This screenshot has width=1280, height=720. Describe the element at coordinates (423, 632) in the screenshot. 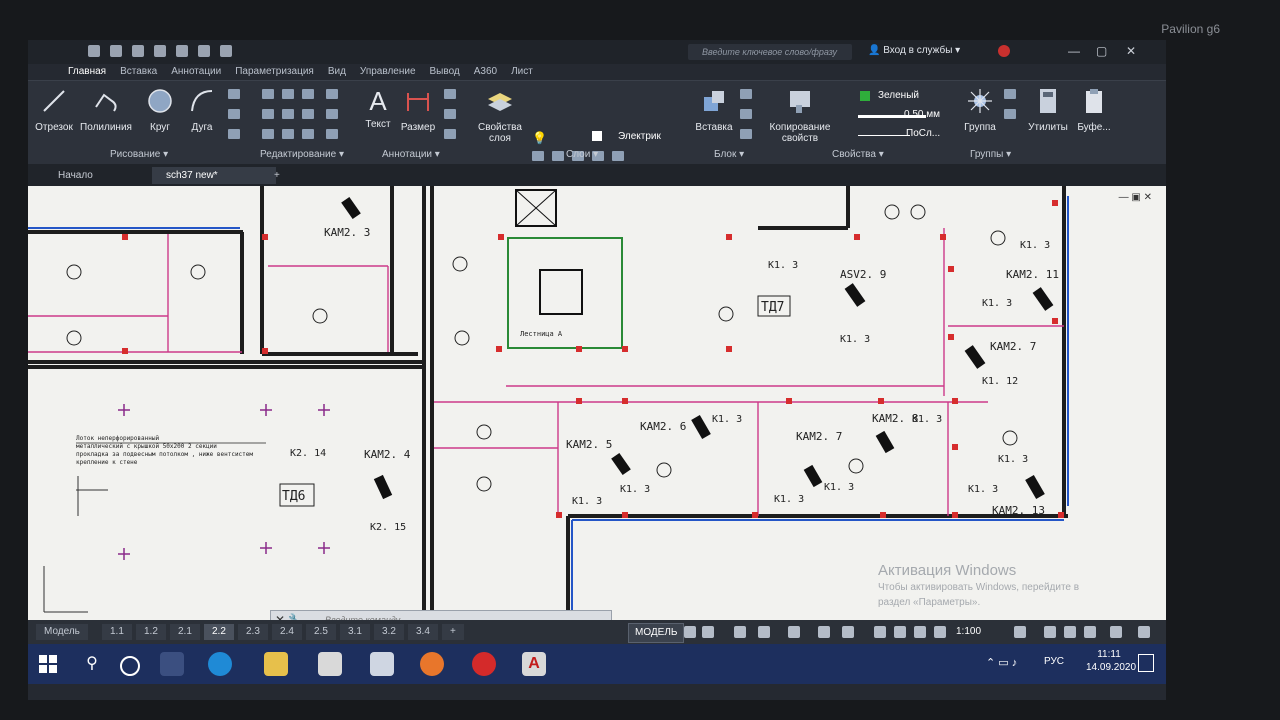

I see `layout-tab: 3.4` at that location.